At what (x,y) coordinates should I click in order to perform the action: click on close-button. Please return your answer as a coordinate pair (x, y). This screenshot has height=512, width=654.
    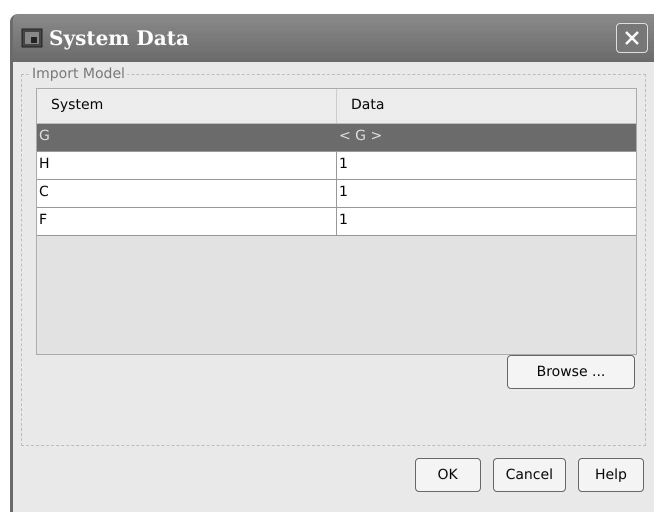
    Looking at the image, I should click on (632, 38).